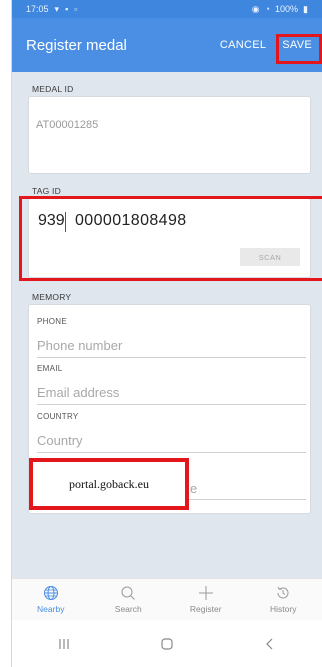  What do you see at coordinates (193, 488) in the screenshot?
I see `obscured-field-text: e` at bounding box center [193, 488].